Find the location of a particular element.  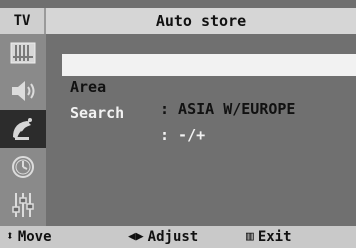

move-hint: ⬍ Move is located at coordinates (29, 237).